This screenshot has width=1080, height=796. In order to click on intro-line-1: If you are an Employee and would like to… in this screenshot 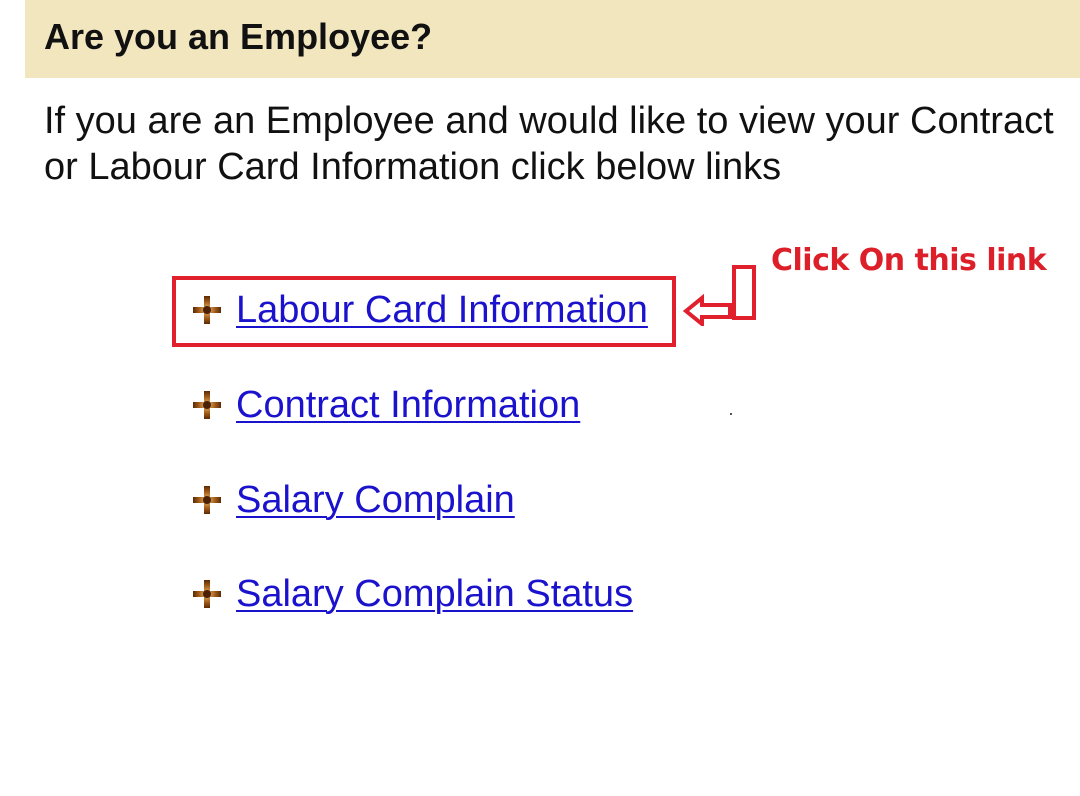, I will do `click(549, 121)`.